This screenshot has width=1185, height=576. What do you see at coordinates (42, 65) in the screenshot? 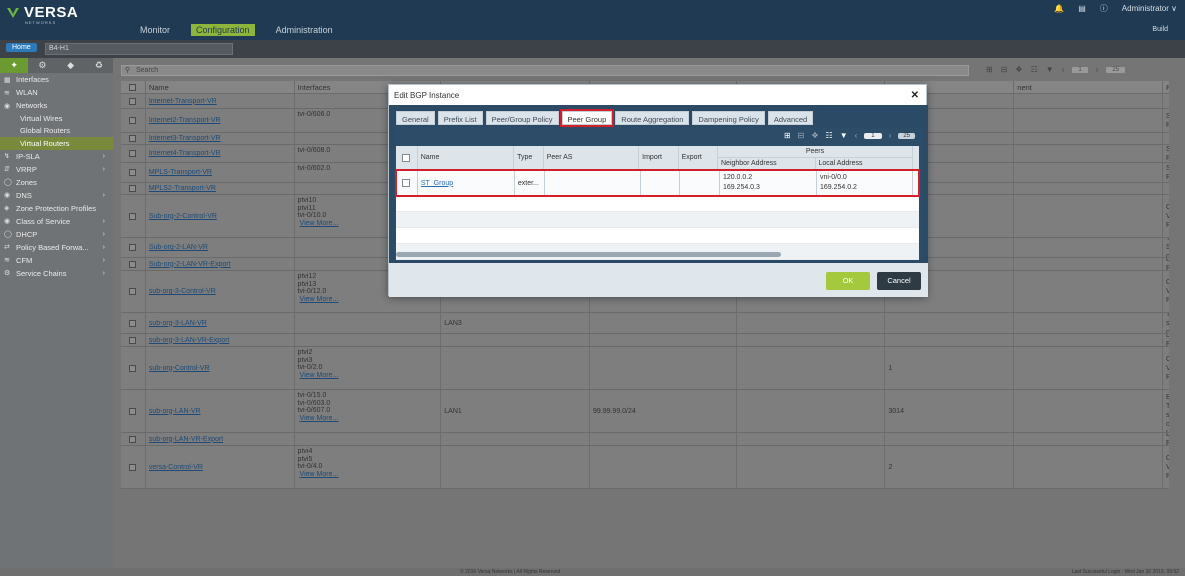
I see `gear-tab-icon: ⚙` at bounding box center [42, 65].